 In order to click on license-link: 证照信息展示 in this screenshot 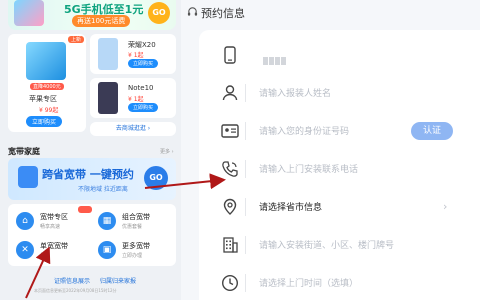, I will do `click(72, 281)`.